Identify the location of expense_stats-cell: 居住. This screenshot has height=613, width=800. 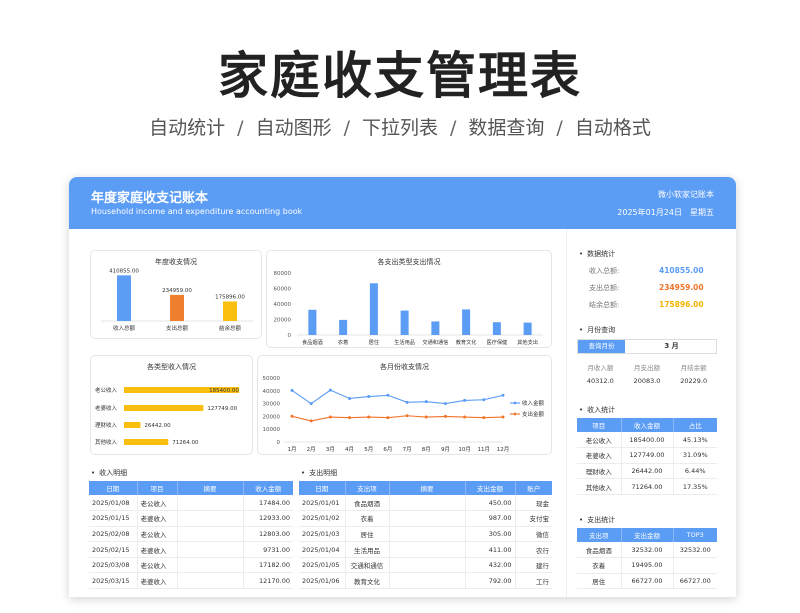
(599, 581).